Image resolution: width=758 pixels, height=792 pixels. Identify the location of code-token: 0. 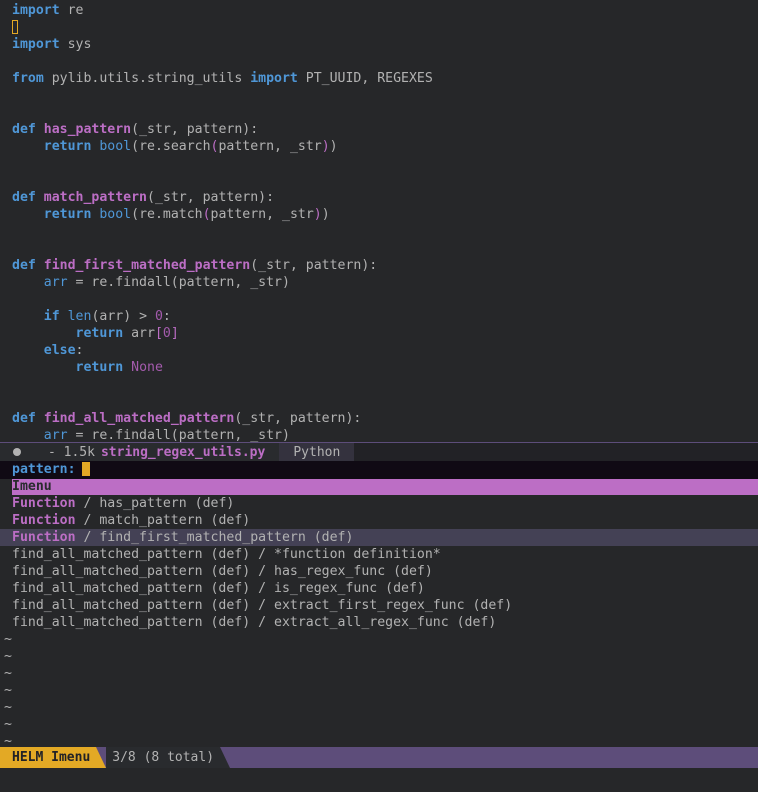
(166, 333).